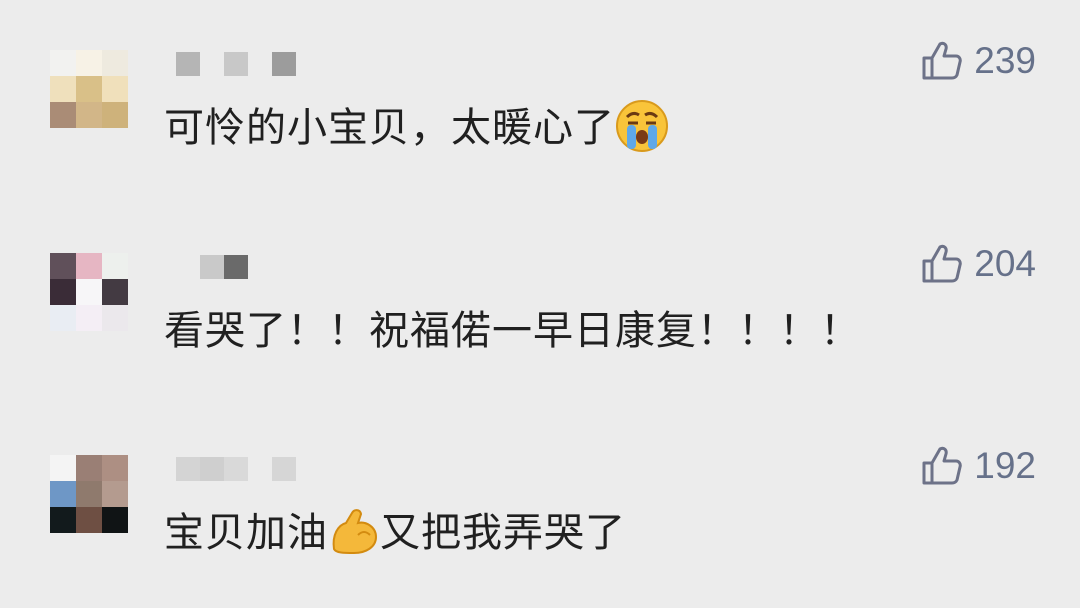  What do you see at coordinates (1005, 465) in the screenshot?
I see `like-count: 192` at bounding box center [1005, 465].